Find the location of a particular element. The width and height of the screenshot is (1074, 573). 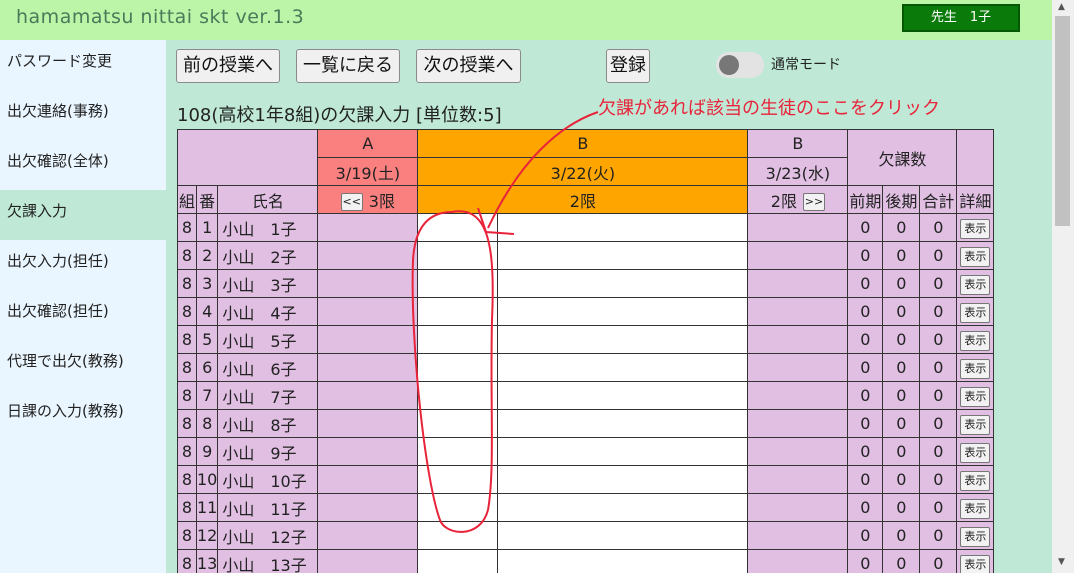

next-class-button: 次の授業へ is located at coordinates (468, 66).